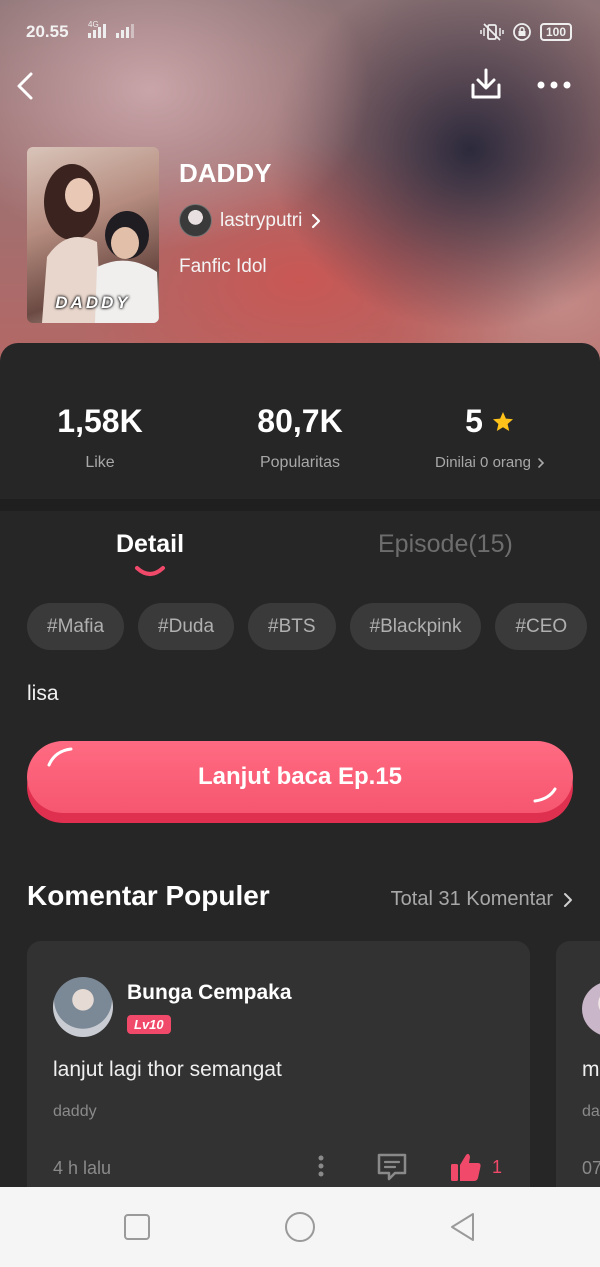 Image resolution: width=600 pixels, height=1267 pixels. I want to click on popularity-value: 80,7K, so click(300, 421).